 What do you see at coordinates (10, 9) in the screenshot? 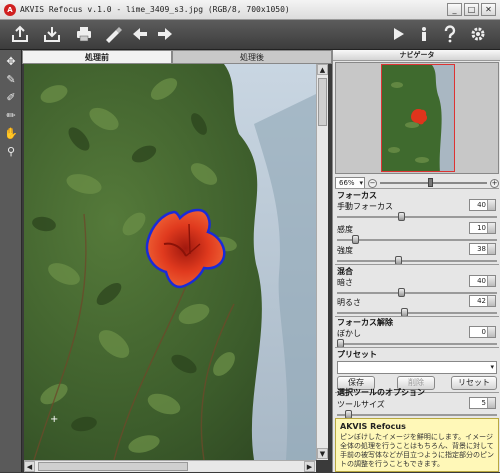
I see `app-logo-icon: A` at bounding box center [10, 9].